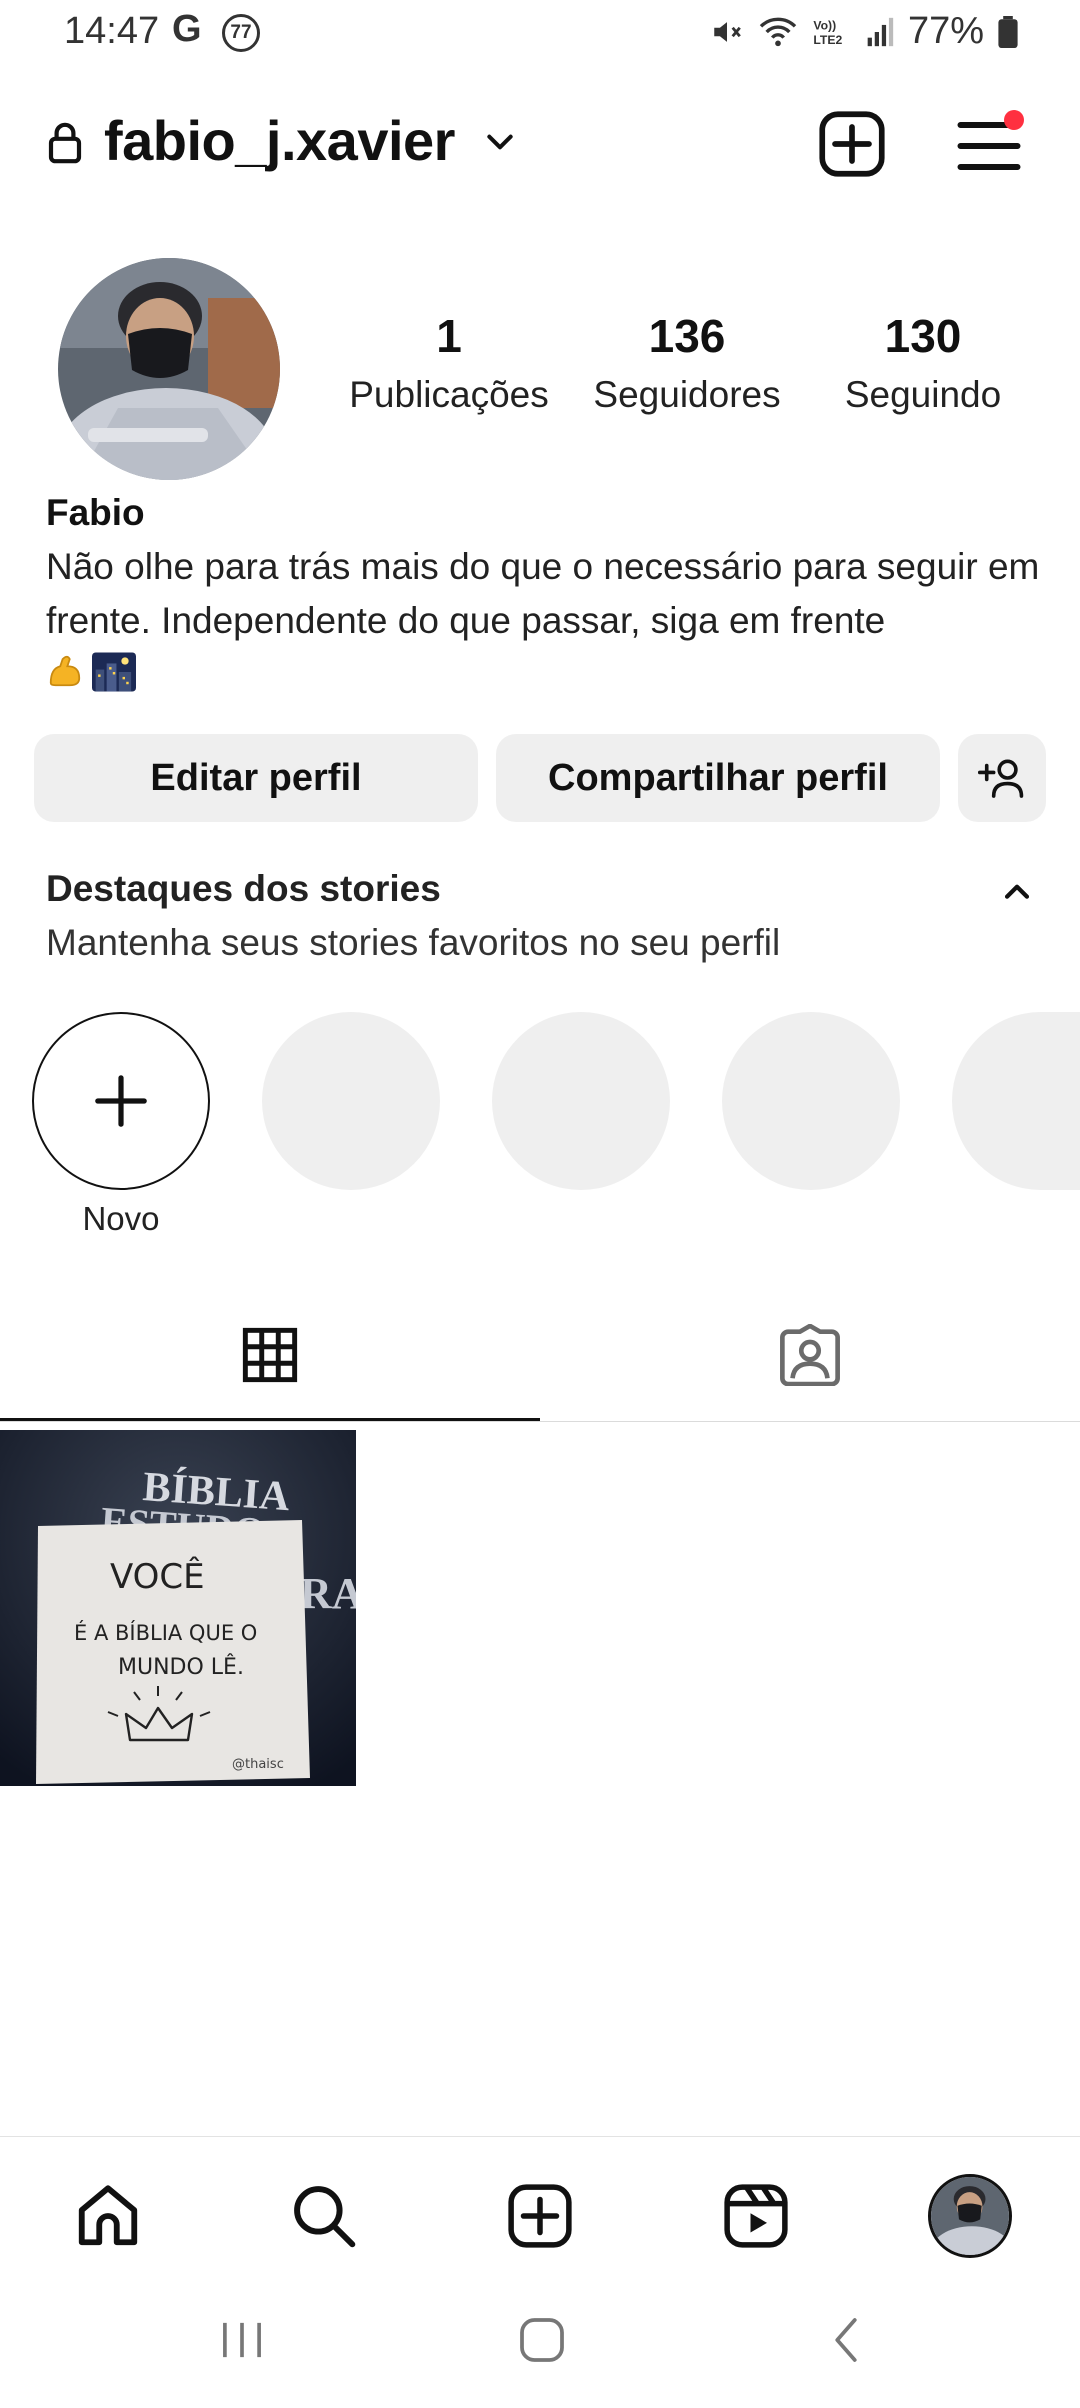 The height and width of the screenshot is (2408, 1080). Describe the element at coordinates (687, 364) in the screenshot. I see `stat-followers: 136 Seguidores` at that location.